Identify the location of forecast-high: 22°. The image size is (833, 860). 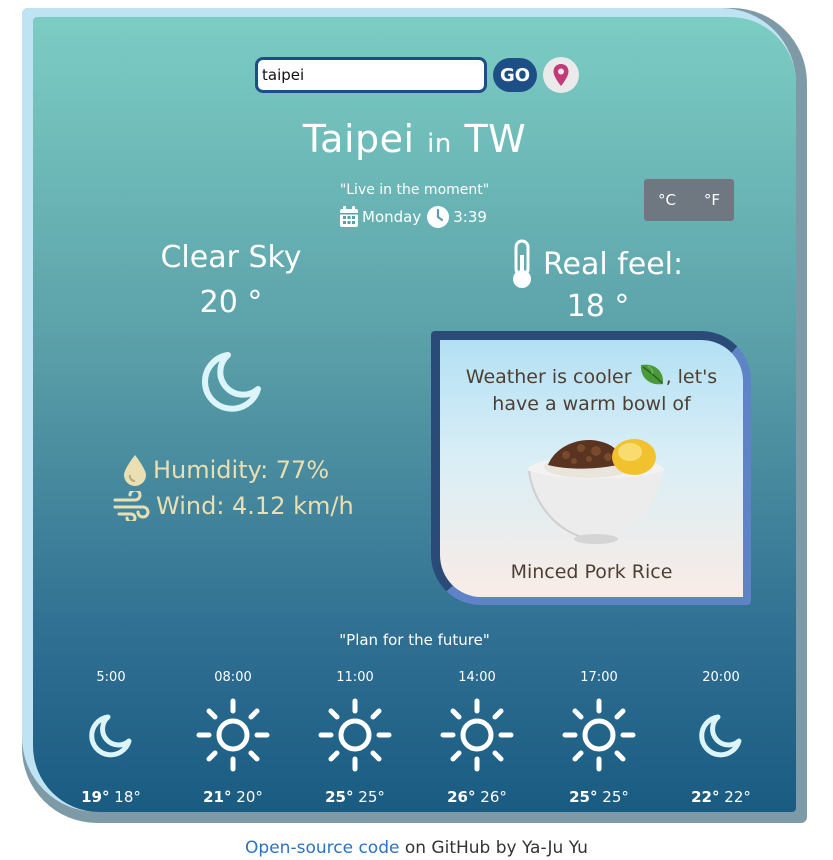
(705, 797).